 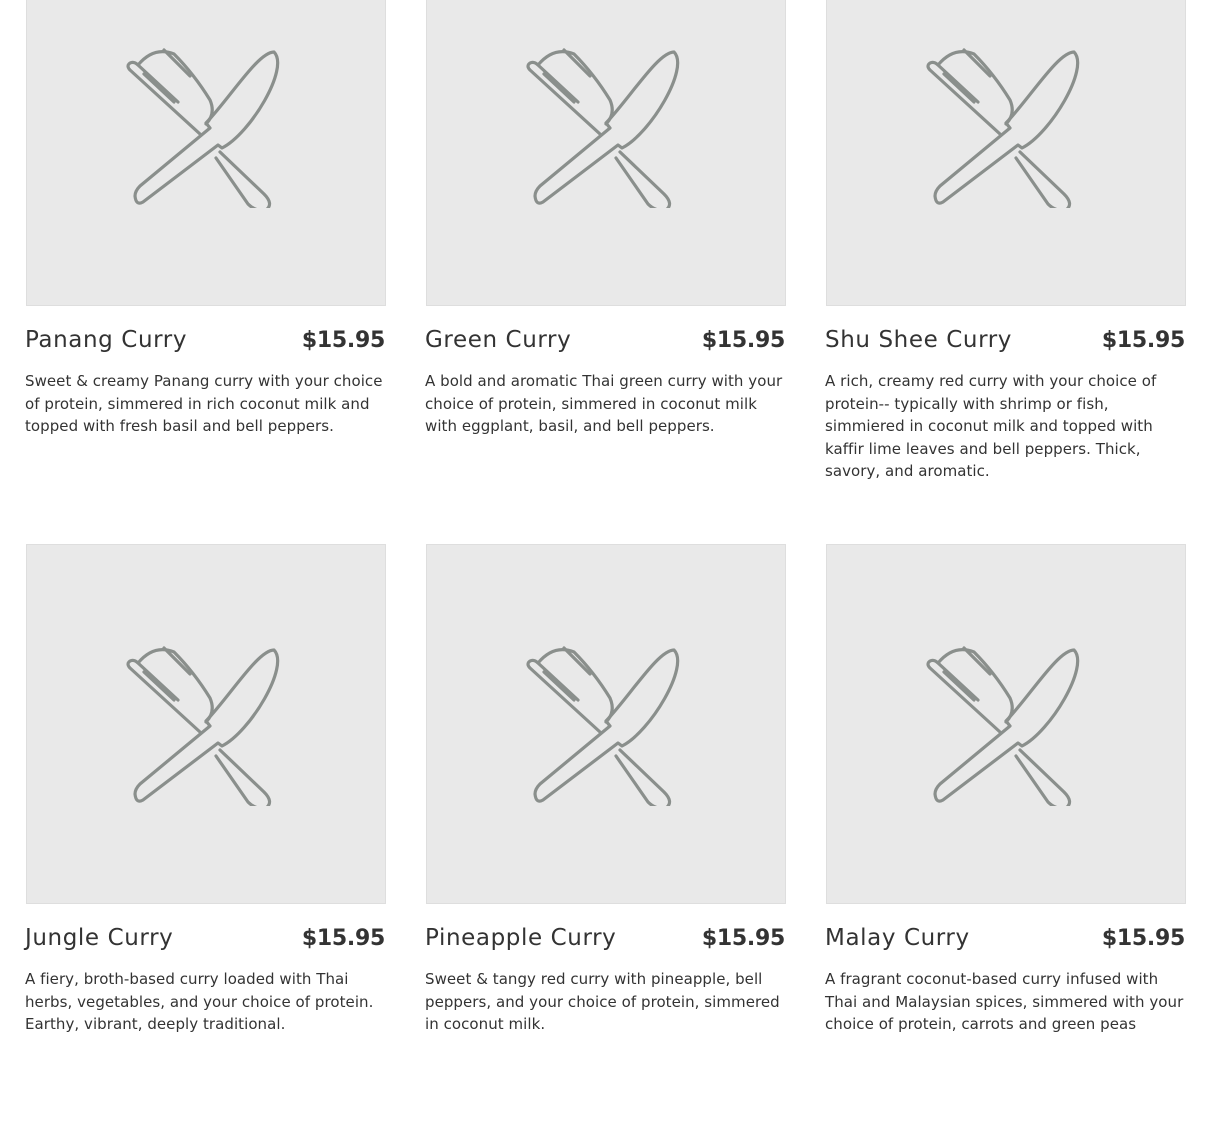 What do you see at coordinates (205, 943) in the screenshot?
I see `menu-item-header: Jungle Curry $15.95` at bounding box center [205, 943].